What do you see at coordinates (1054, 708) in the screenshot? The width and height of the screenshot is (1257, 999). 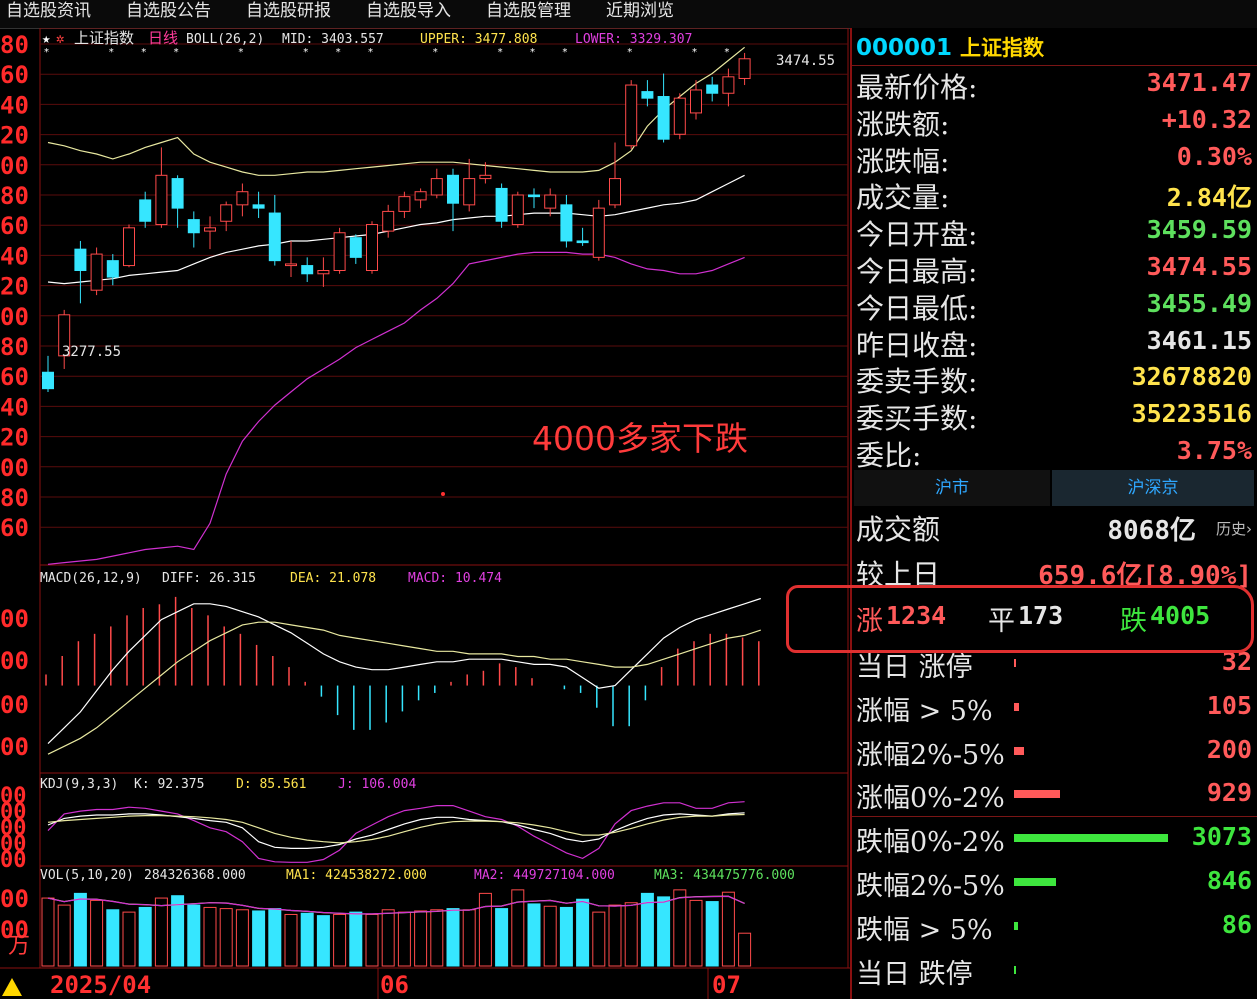 I see `distribution-row: 涨幅 > 5% 105` at bounding box center [1054, 708].